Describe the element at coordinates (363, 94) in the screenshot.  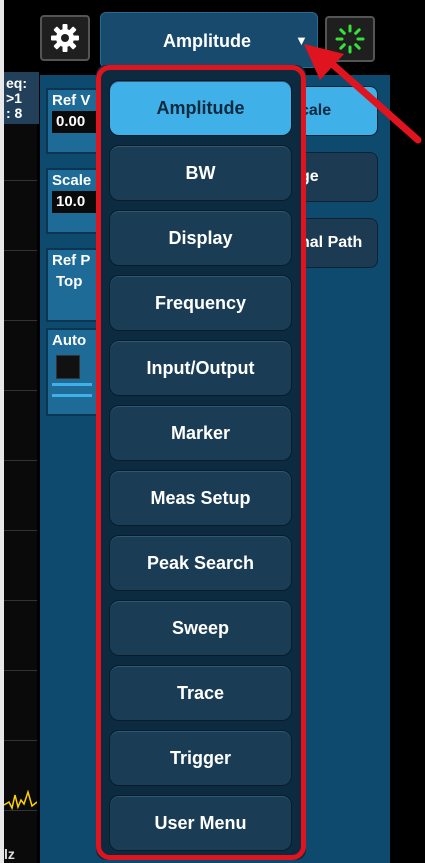
I see `annotation-arrow-icon` at that location.